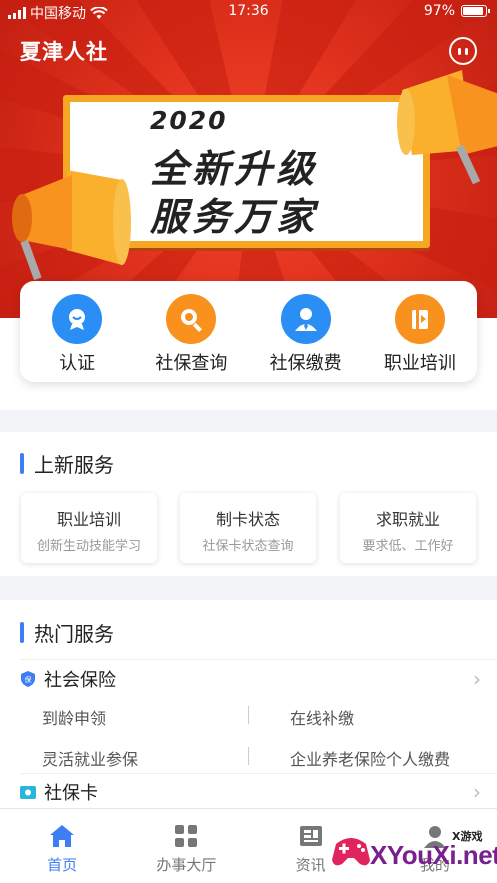 The width and height of the screenshot is (497, 883). What do you see at coordinates (322, 717) in the screenshot?
I see `service-item: 在线补缴` at bounding box center [322, 717].